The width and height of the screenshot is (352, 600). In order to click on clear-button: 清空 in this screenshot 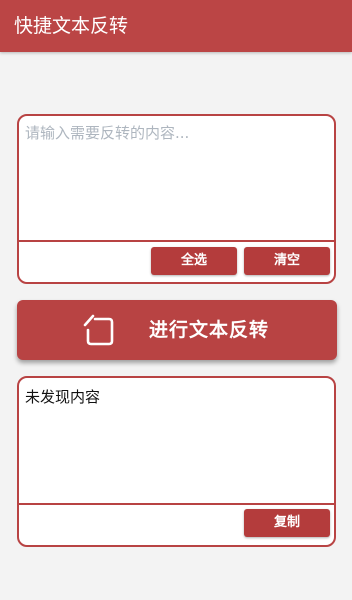, I will do `click(287, 261)`.